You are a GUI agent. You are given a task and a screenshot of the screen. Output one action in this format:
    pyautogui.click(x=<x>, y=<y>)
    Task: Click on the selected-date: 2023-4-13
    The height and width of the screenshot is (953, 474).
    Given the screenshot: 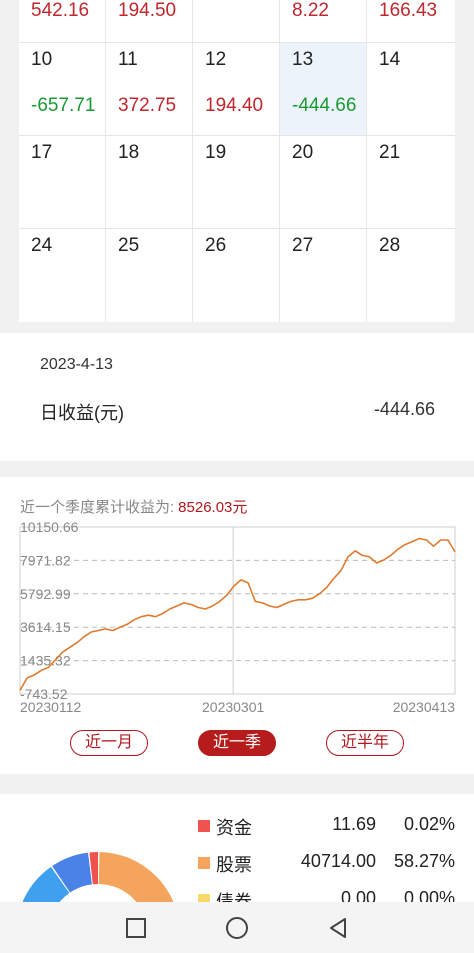 What is the action you would take?
    pyautogui.click(x=76, y=364)
    